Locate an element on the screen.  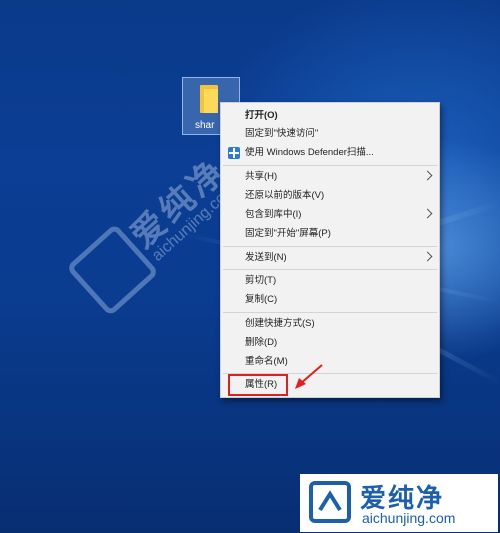
properties-highlight-box is located at coordinates (258, 385).